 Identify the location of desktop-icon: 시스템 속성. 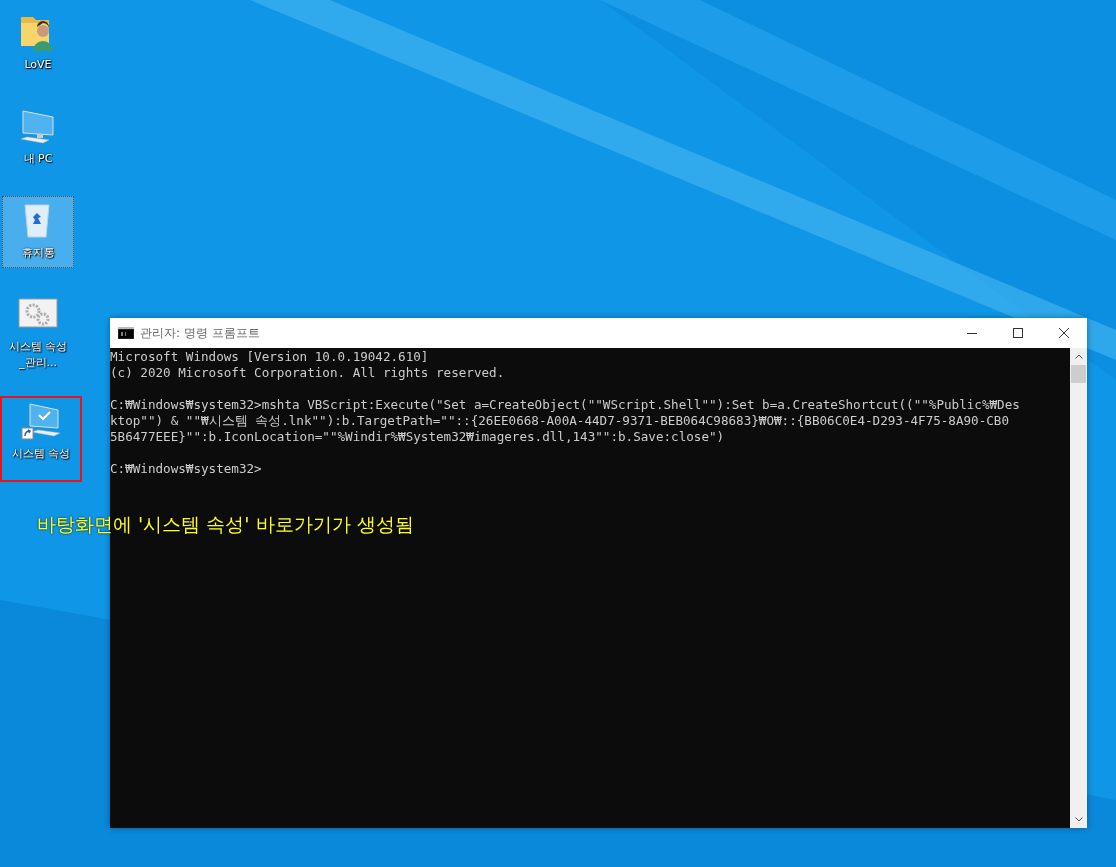
(41, 439).